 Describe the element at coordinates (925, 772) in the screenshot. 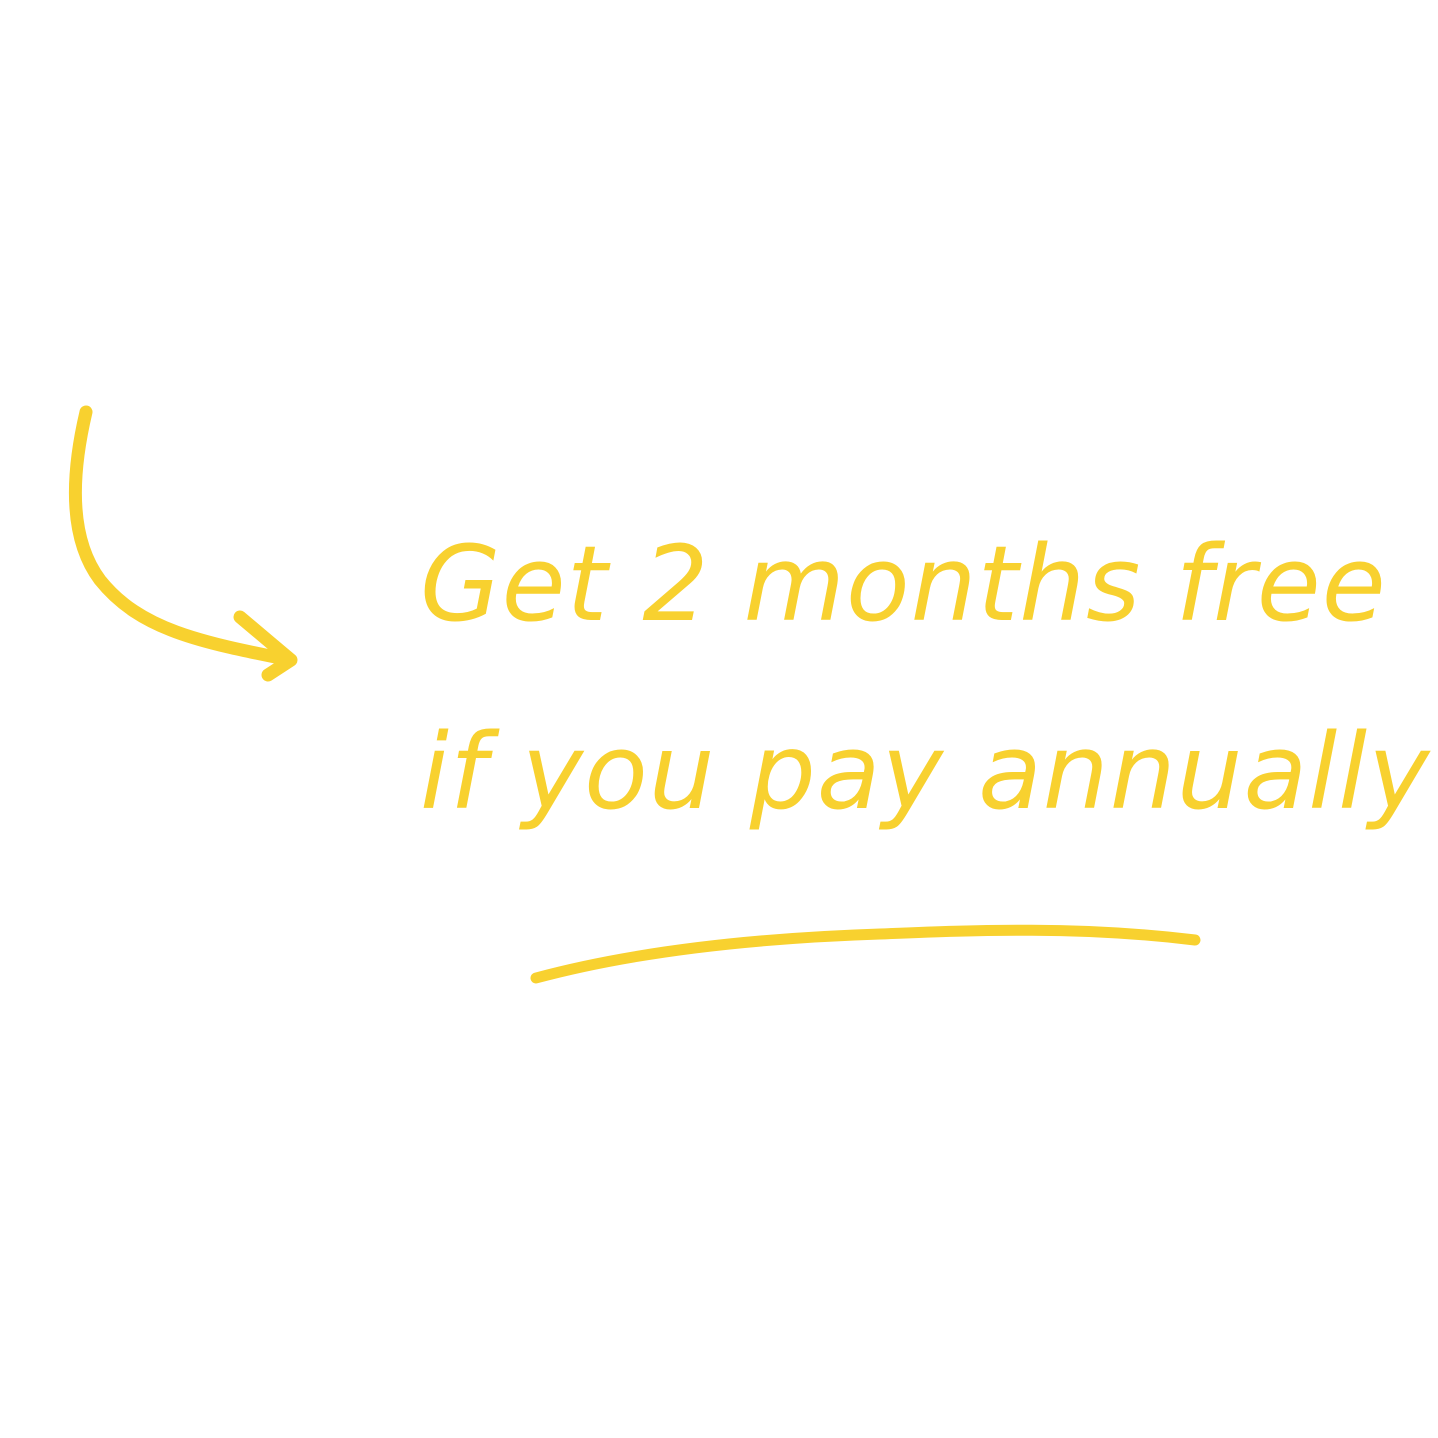

I see `promo-subline: if you pay annually` at that location.